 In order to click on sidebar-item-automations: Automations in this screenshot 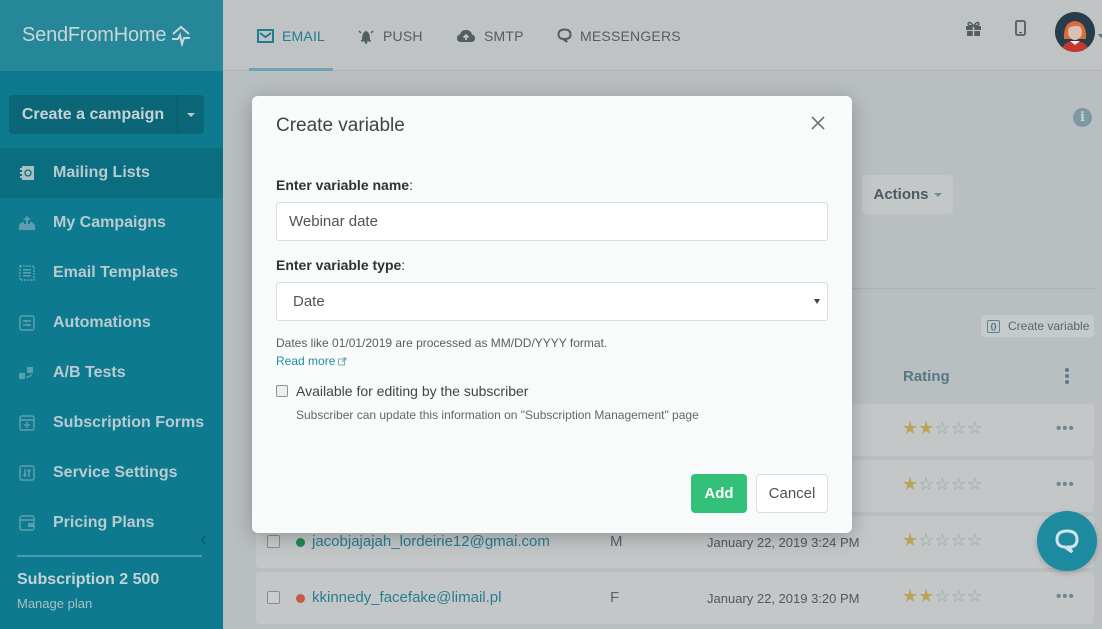, I will do `click(111, 323)`.